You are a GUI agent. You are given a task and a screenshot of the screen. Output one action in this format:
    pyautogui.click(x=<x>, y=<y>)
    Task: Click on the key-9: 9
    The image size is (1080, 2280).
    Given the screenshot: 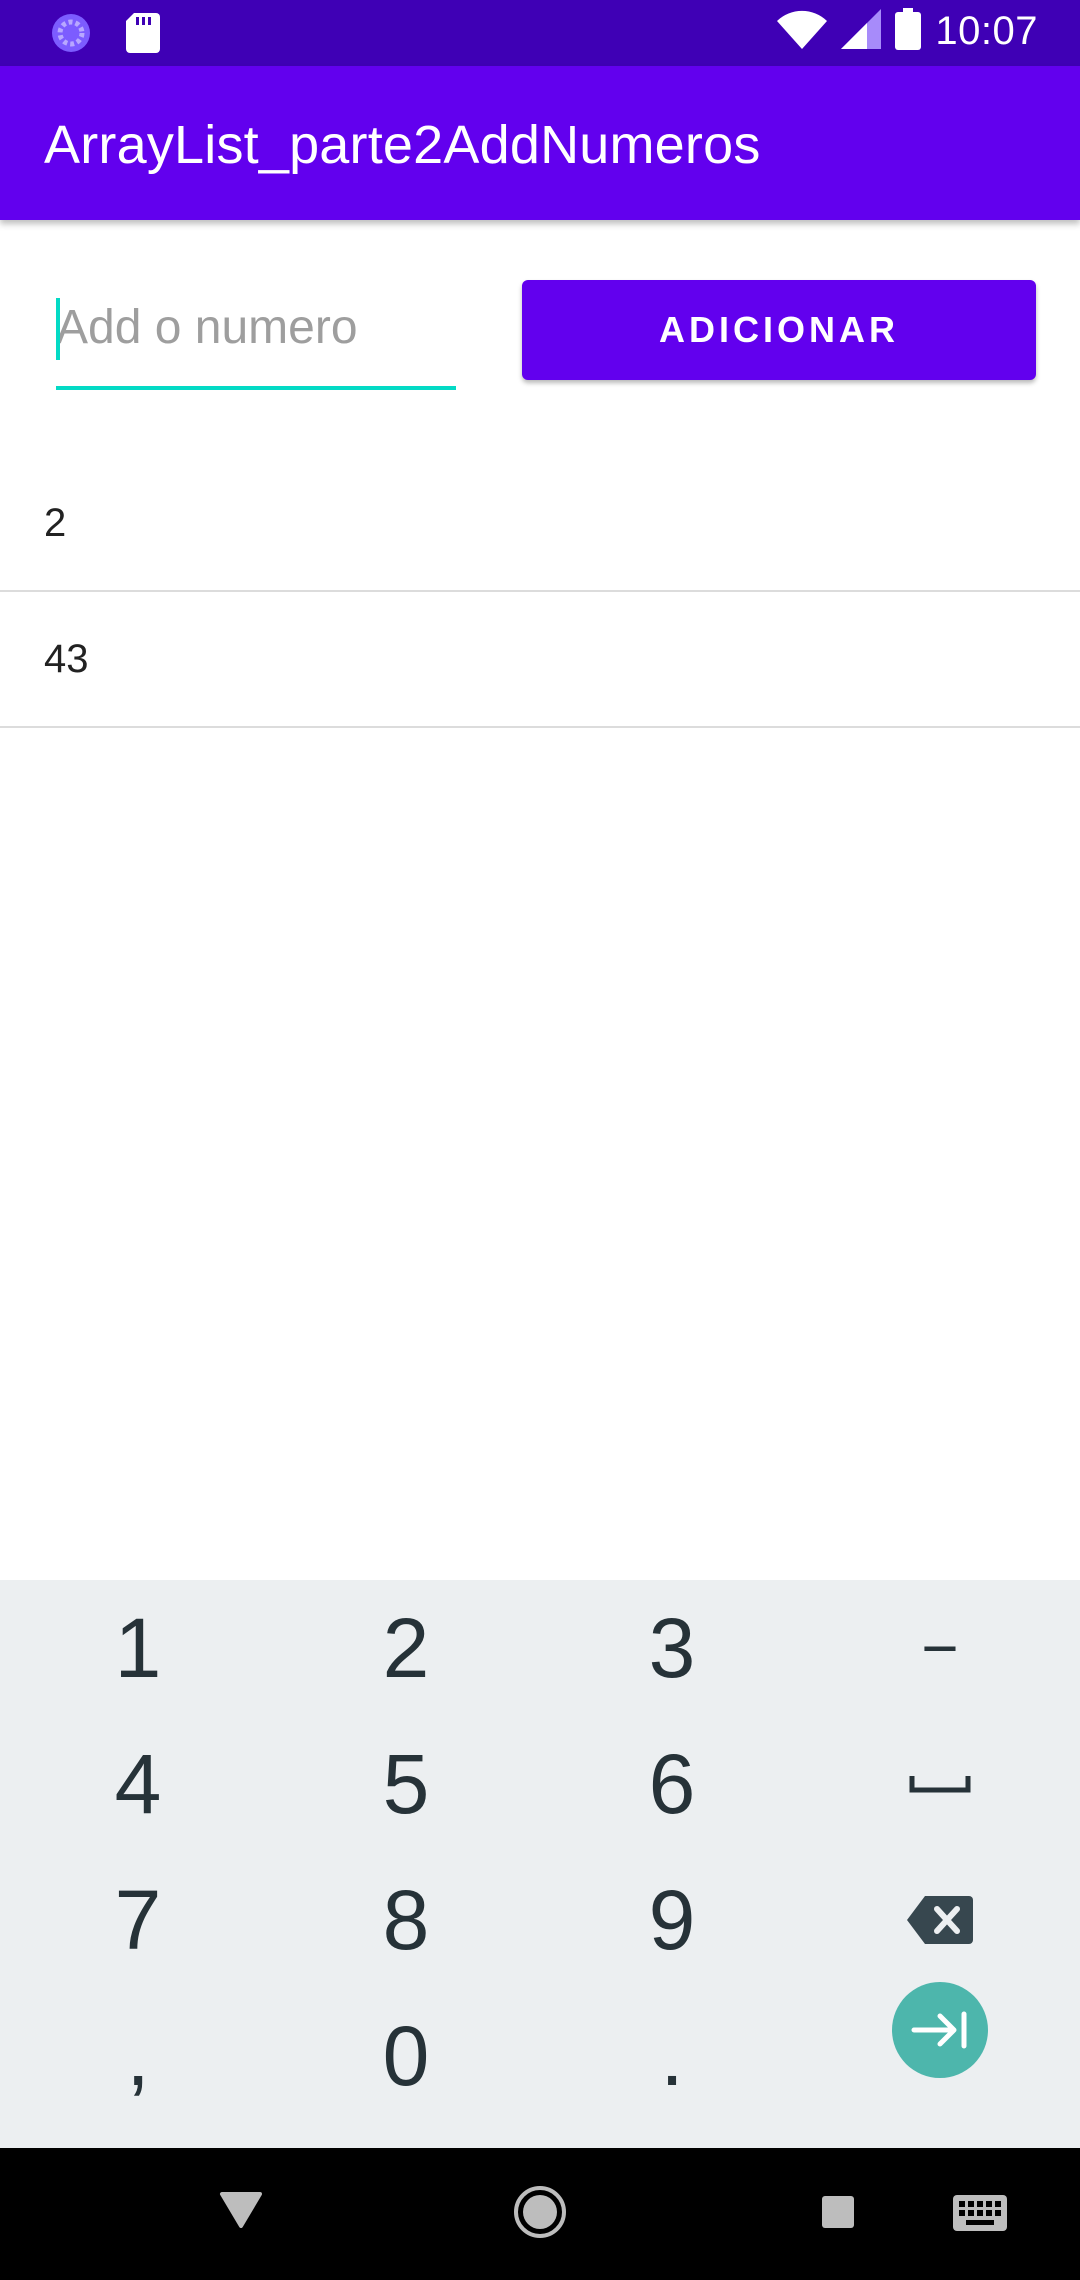 What is the action you would take?
    pyautogui.click(x=672, y=1920)
    